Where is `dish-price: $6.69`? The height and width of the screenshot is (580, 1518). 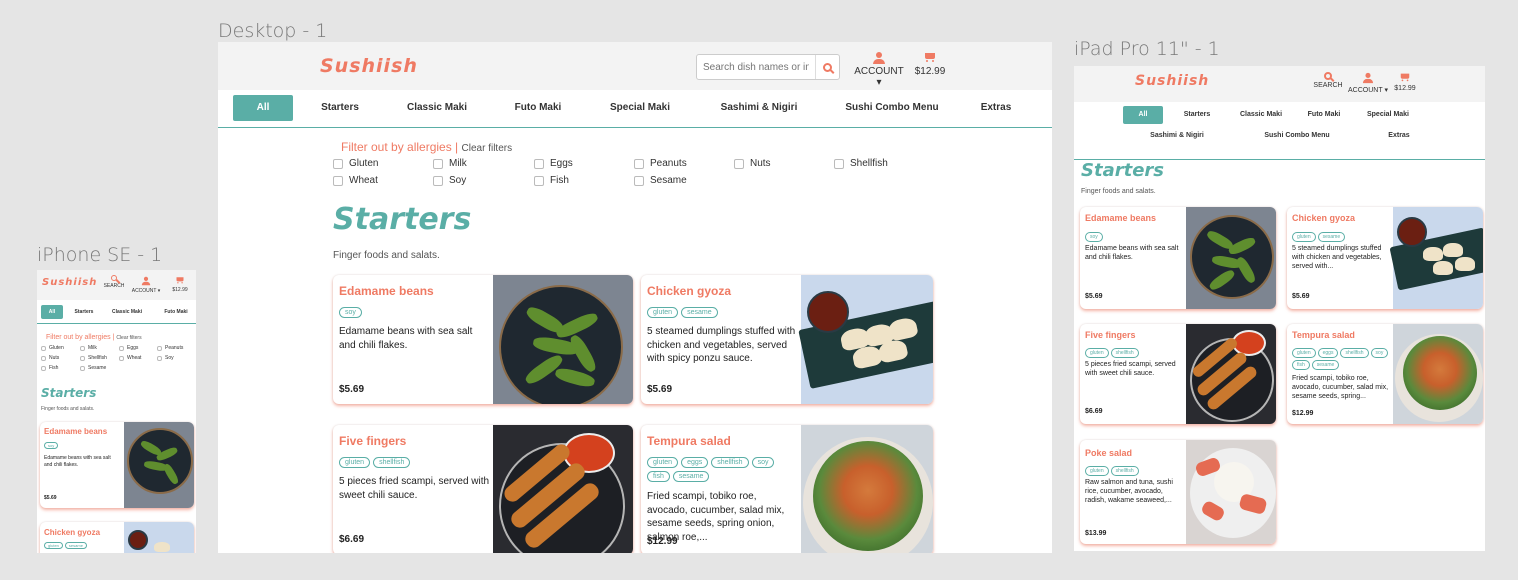
dish-price: $6.69 is located at coordinates (352, 539).